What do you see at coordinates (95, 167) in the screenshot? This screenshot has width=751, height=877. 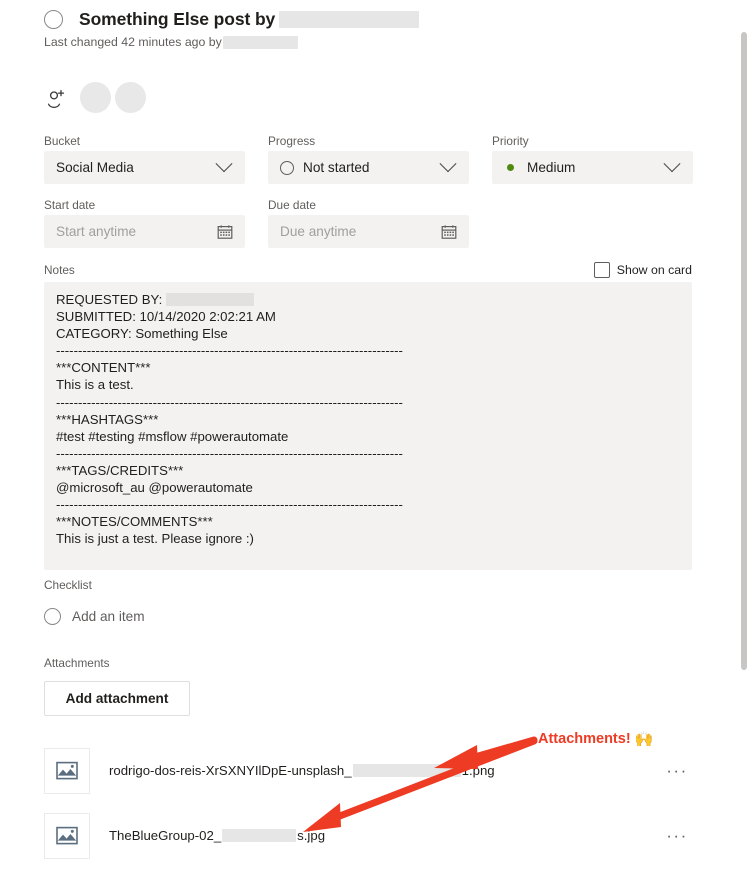 I see `bucket-value: Social Media` at bounding box center [95, 167].